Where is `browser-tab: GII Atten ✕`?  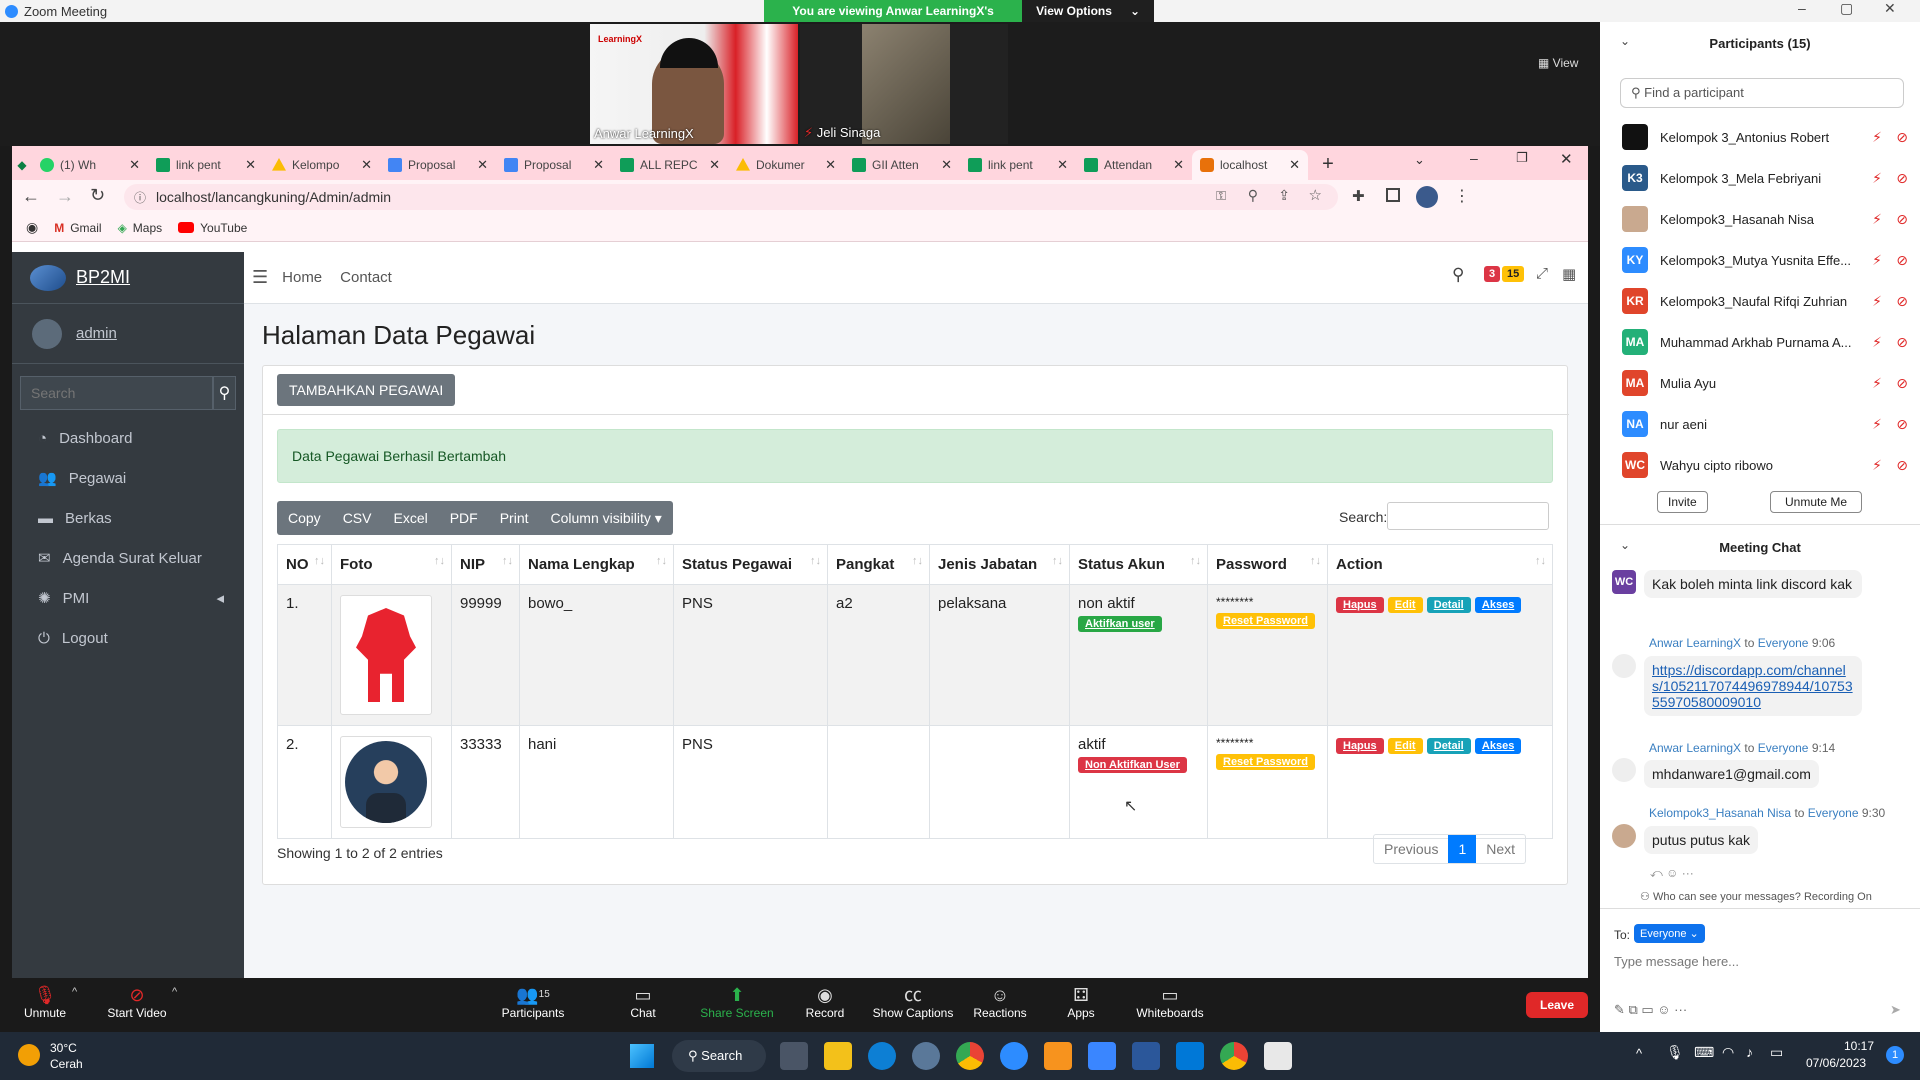
browser-tab: GII Atten ✕ is located at coordinates (902, 165).